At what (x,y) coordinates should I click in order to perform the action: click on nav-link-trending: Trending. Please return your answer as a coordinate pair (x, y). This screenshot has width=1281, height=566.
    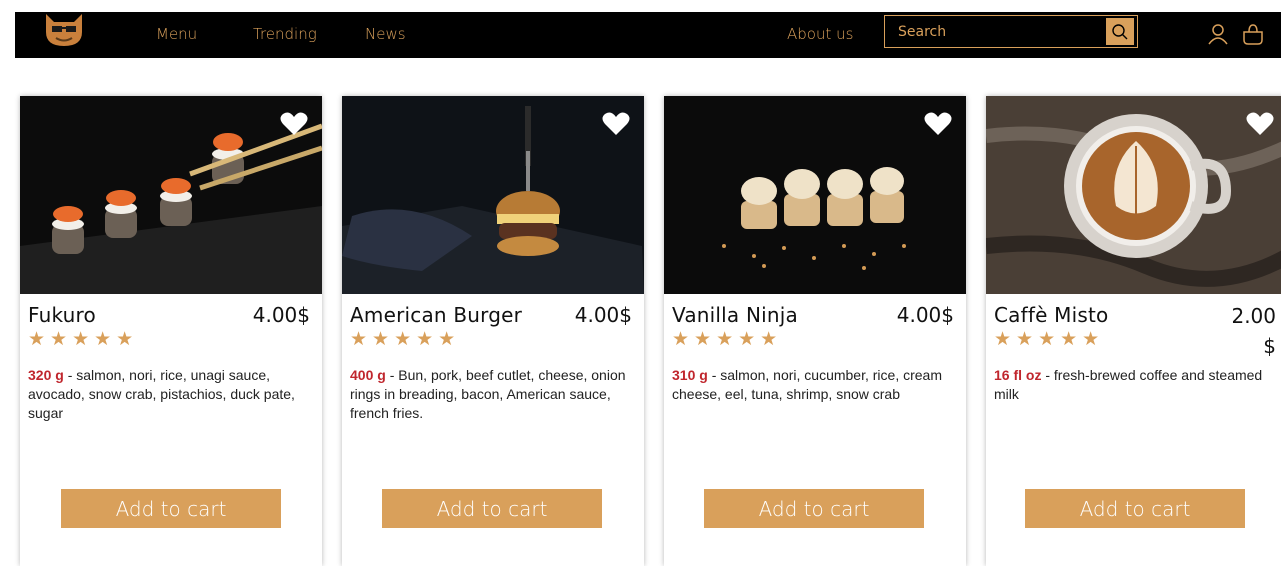
    Looking at the image, I should click on (285, 34).